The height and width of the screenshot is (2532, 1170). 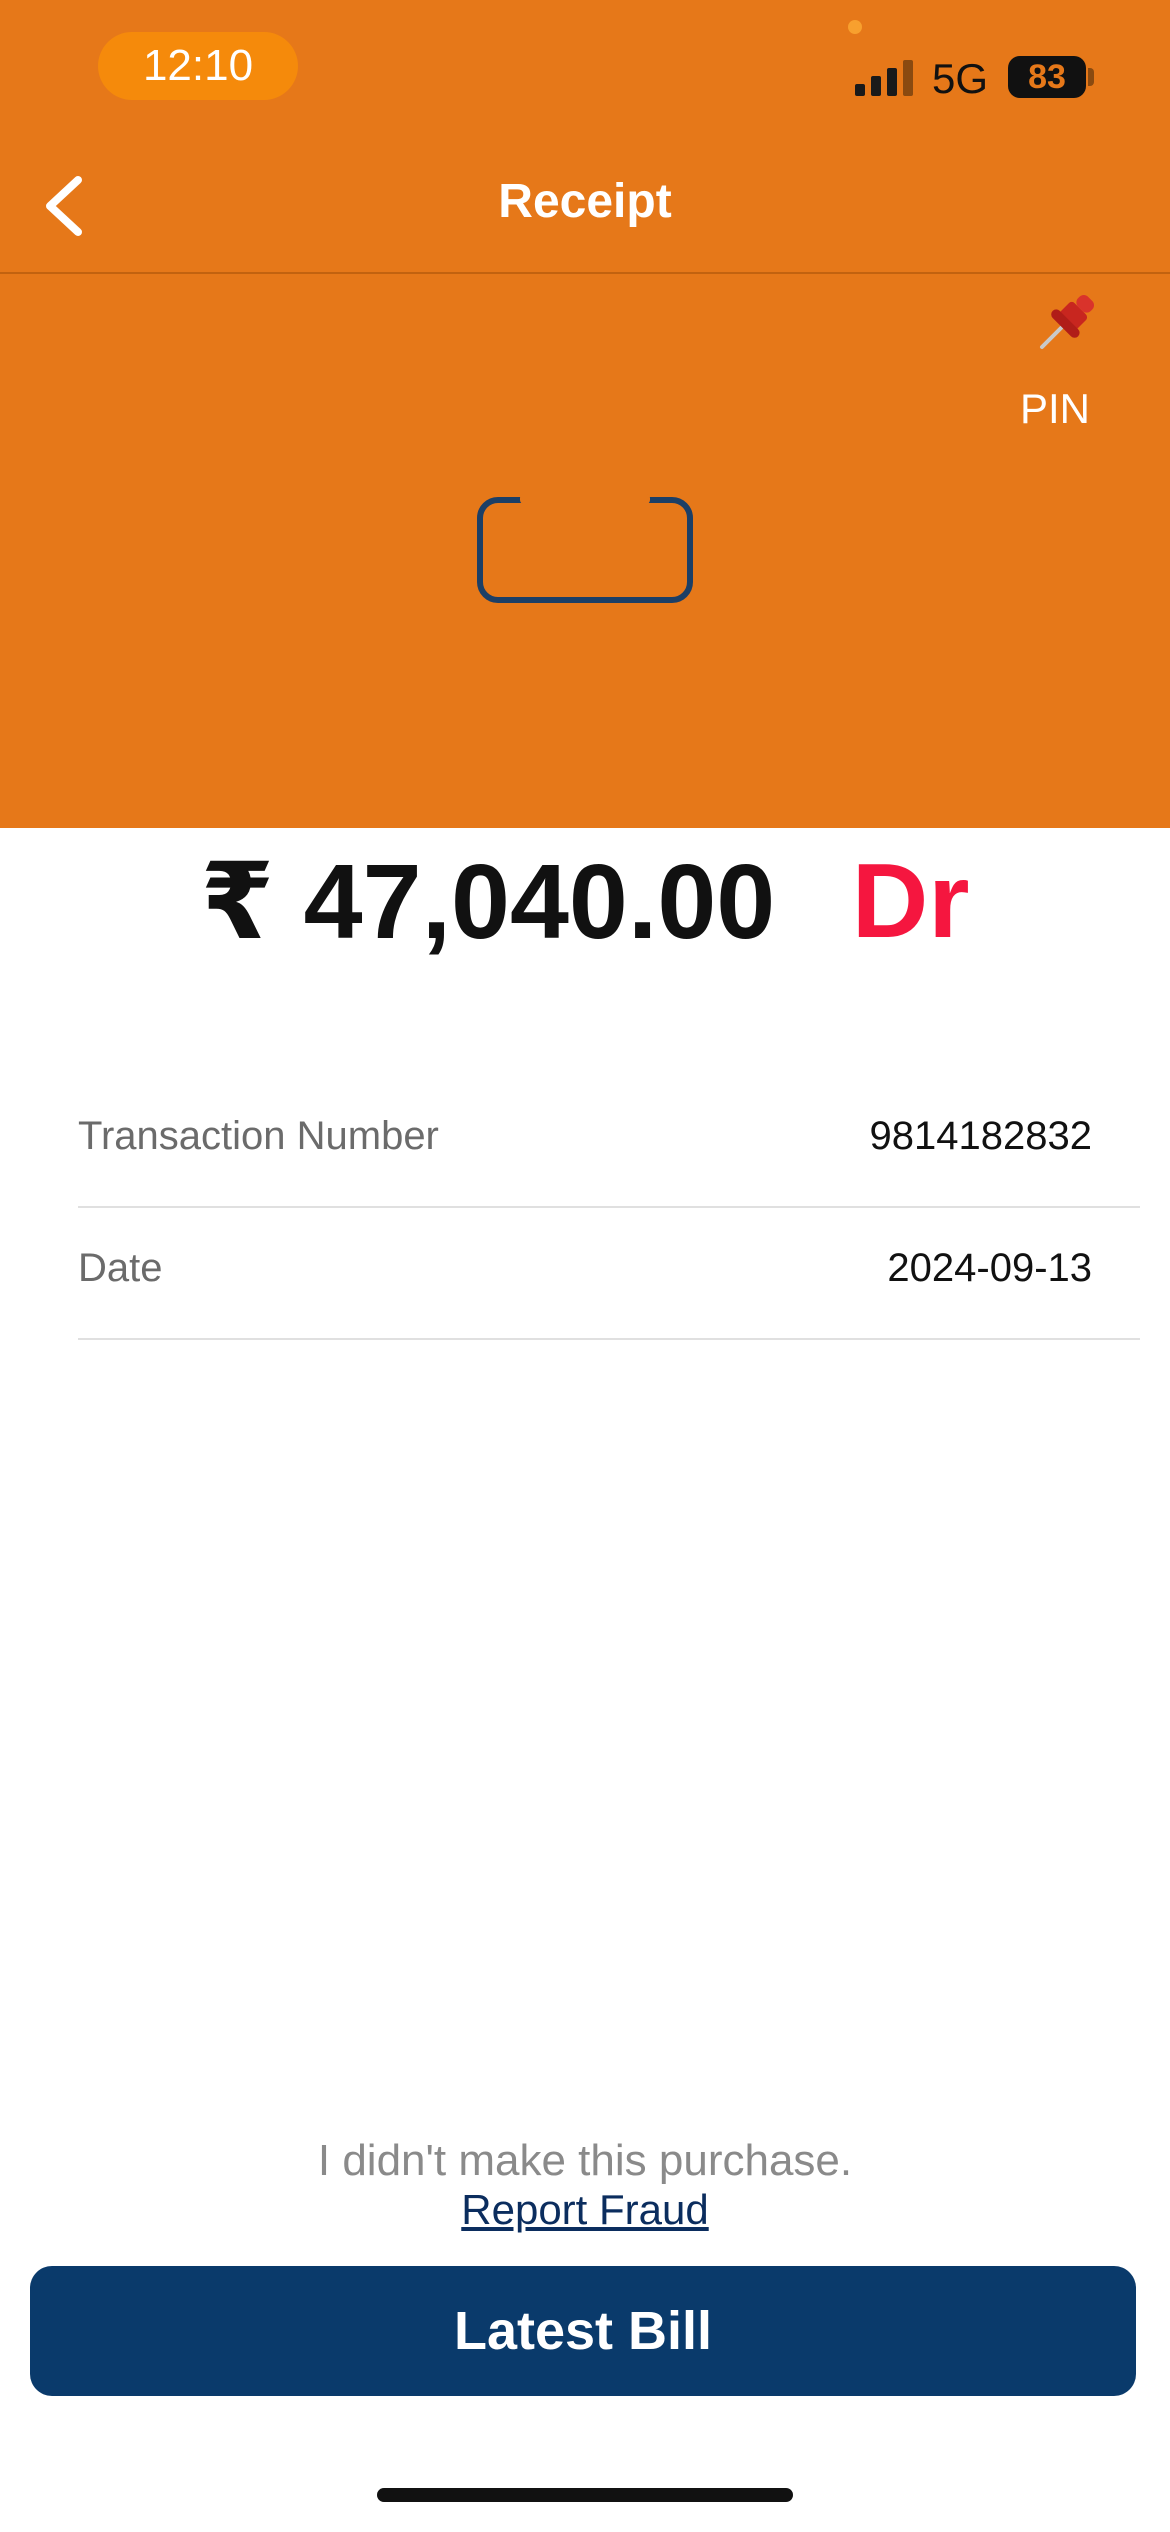 I want to click on detail-row-date: Date 2024-09-13, so click(x=609, y=1274).